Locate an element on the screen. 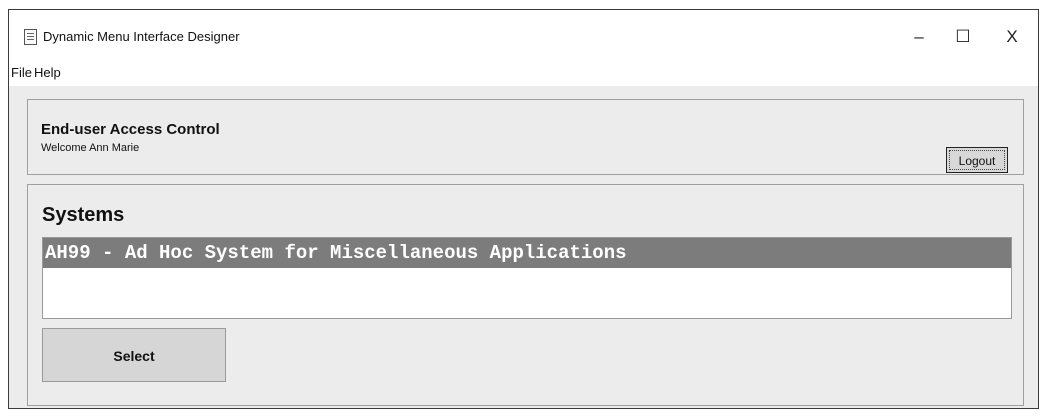 The height and width of the screenshot is (418, 1048). window-title: Dynamic Menu Interface Designer is located at coordinates (141, 36).